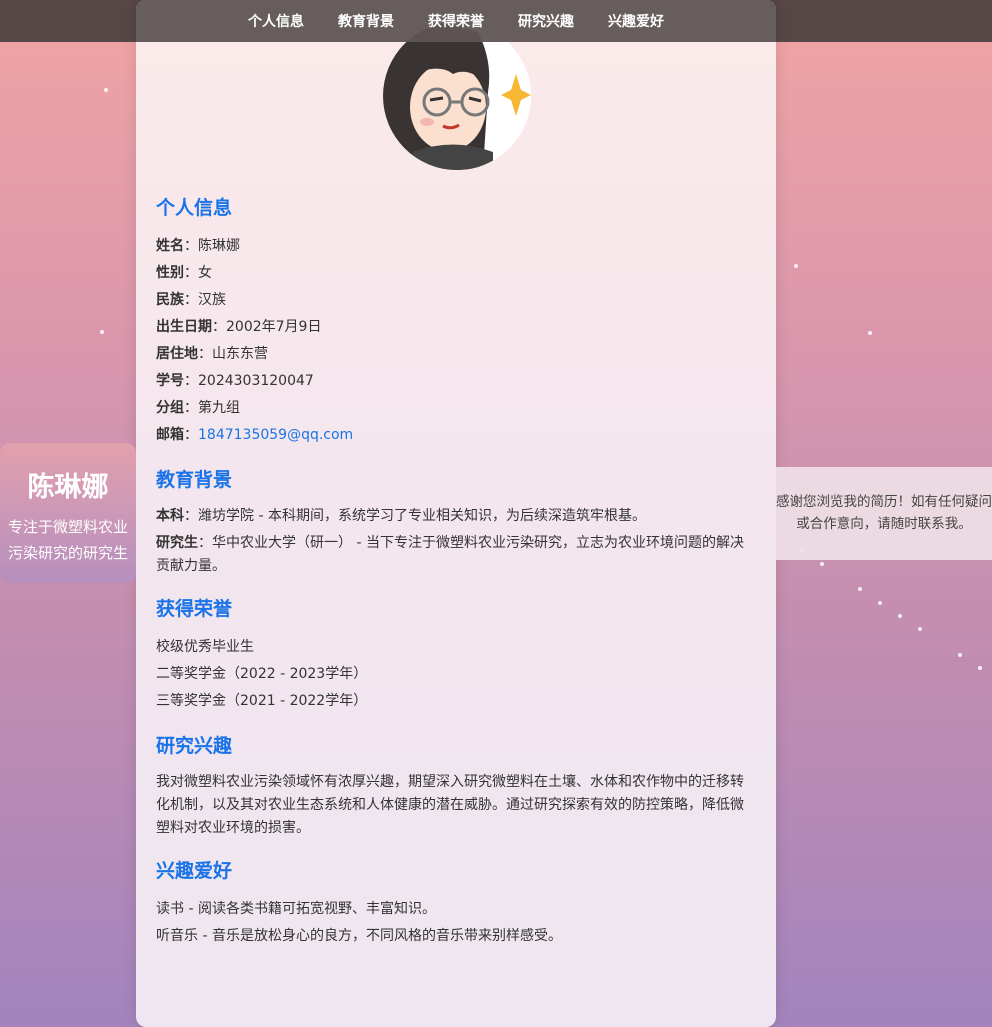 The image size is (992, 1027). I want to click on nav-link-research: 研究兴趣, so click(546, 21).